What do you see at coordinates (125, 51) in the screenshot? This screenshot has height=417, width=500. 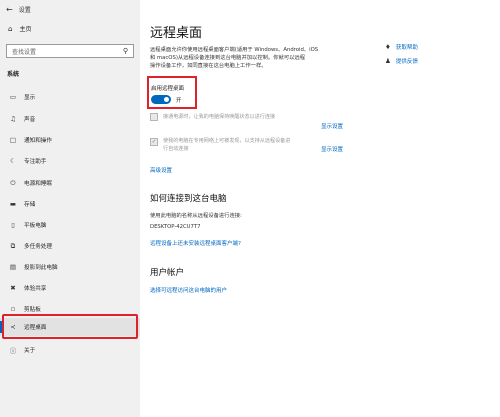 I see `search-icon: ⚲` at bounding box center [125, 51].